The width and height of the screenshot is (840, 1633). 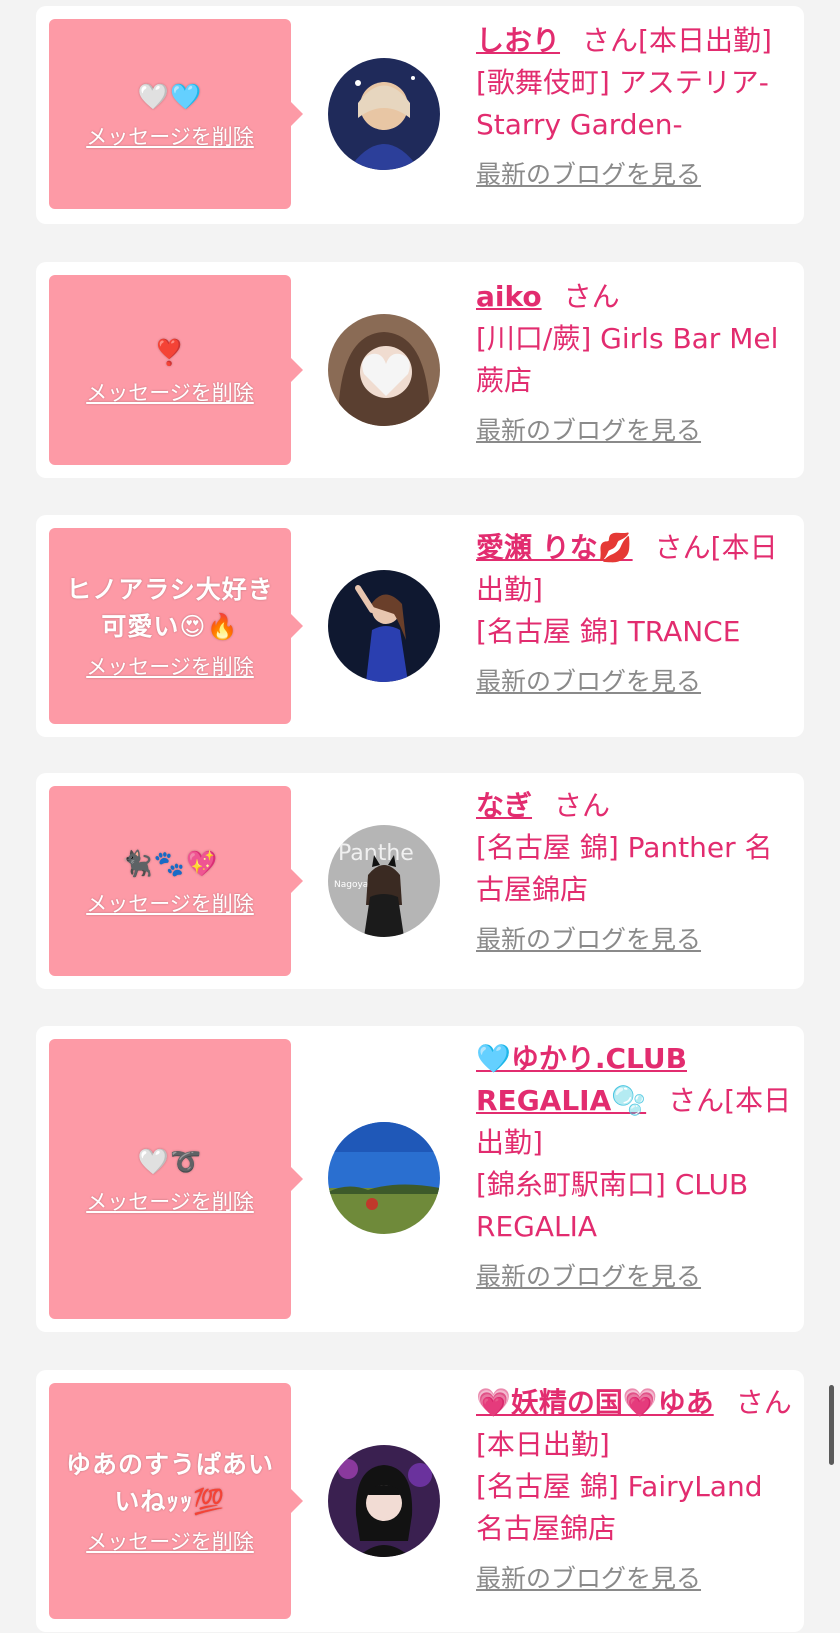 What do you see at coordinates (170, 863) in the screenshot?
I see `message-text: 🐈‍⬛🐾💖` at bounding box center [170, 863].